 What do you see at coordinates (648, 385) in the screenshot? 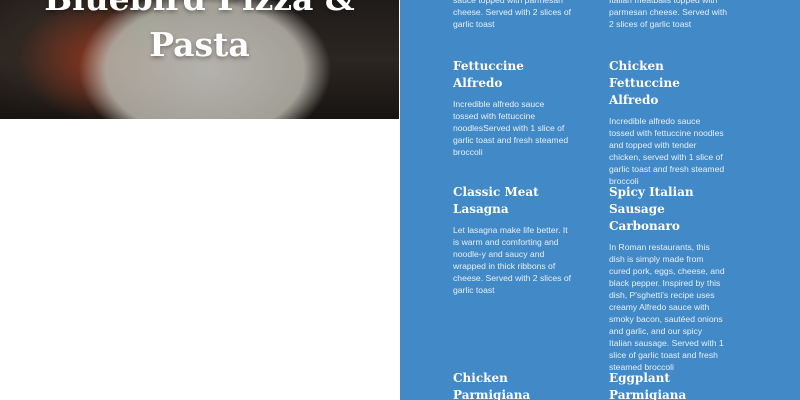
I see `menu-item-name: Eggplant Parmigiana` at bounding box center [648, 385].